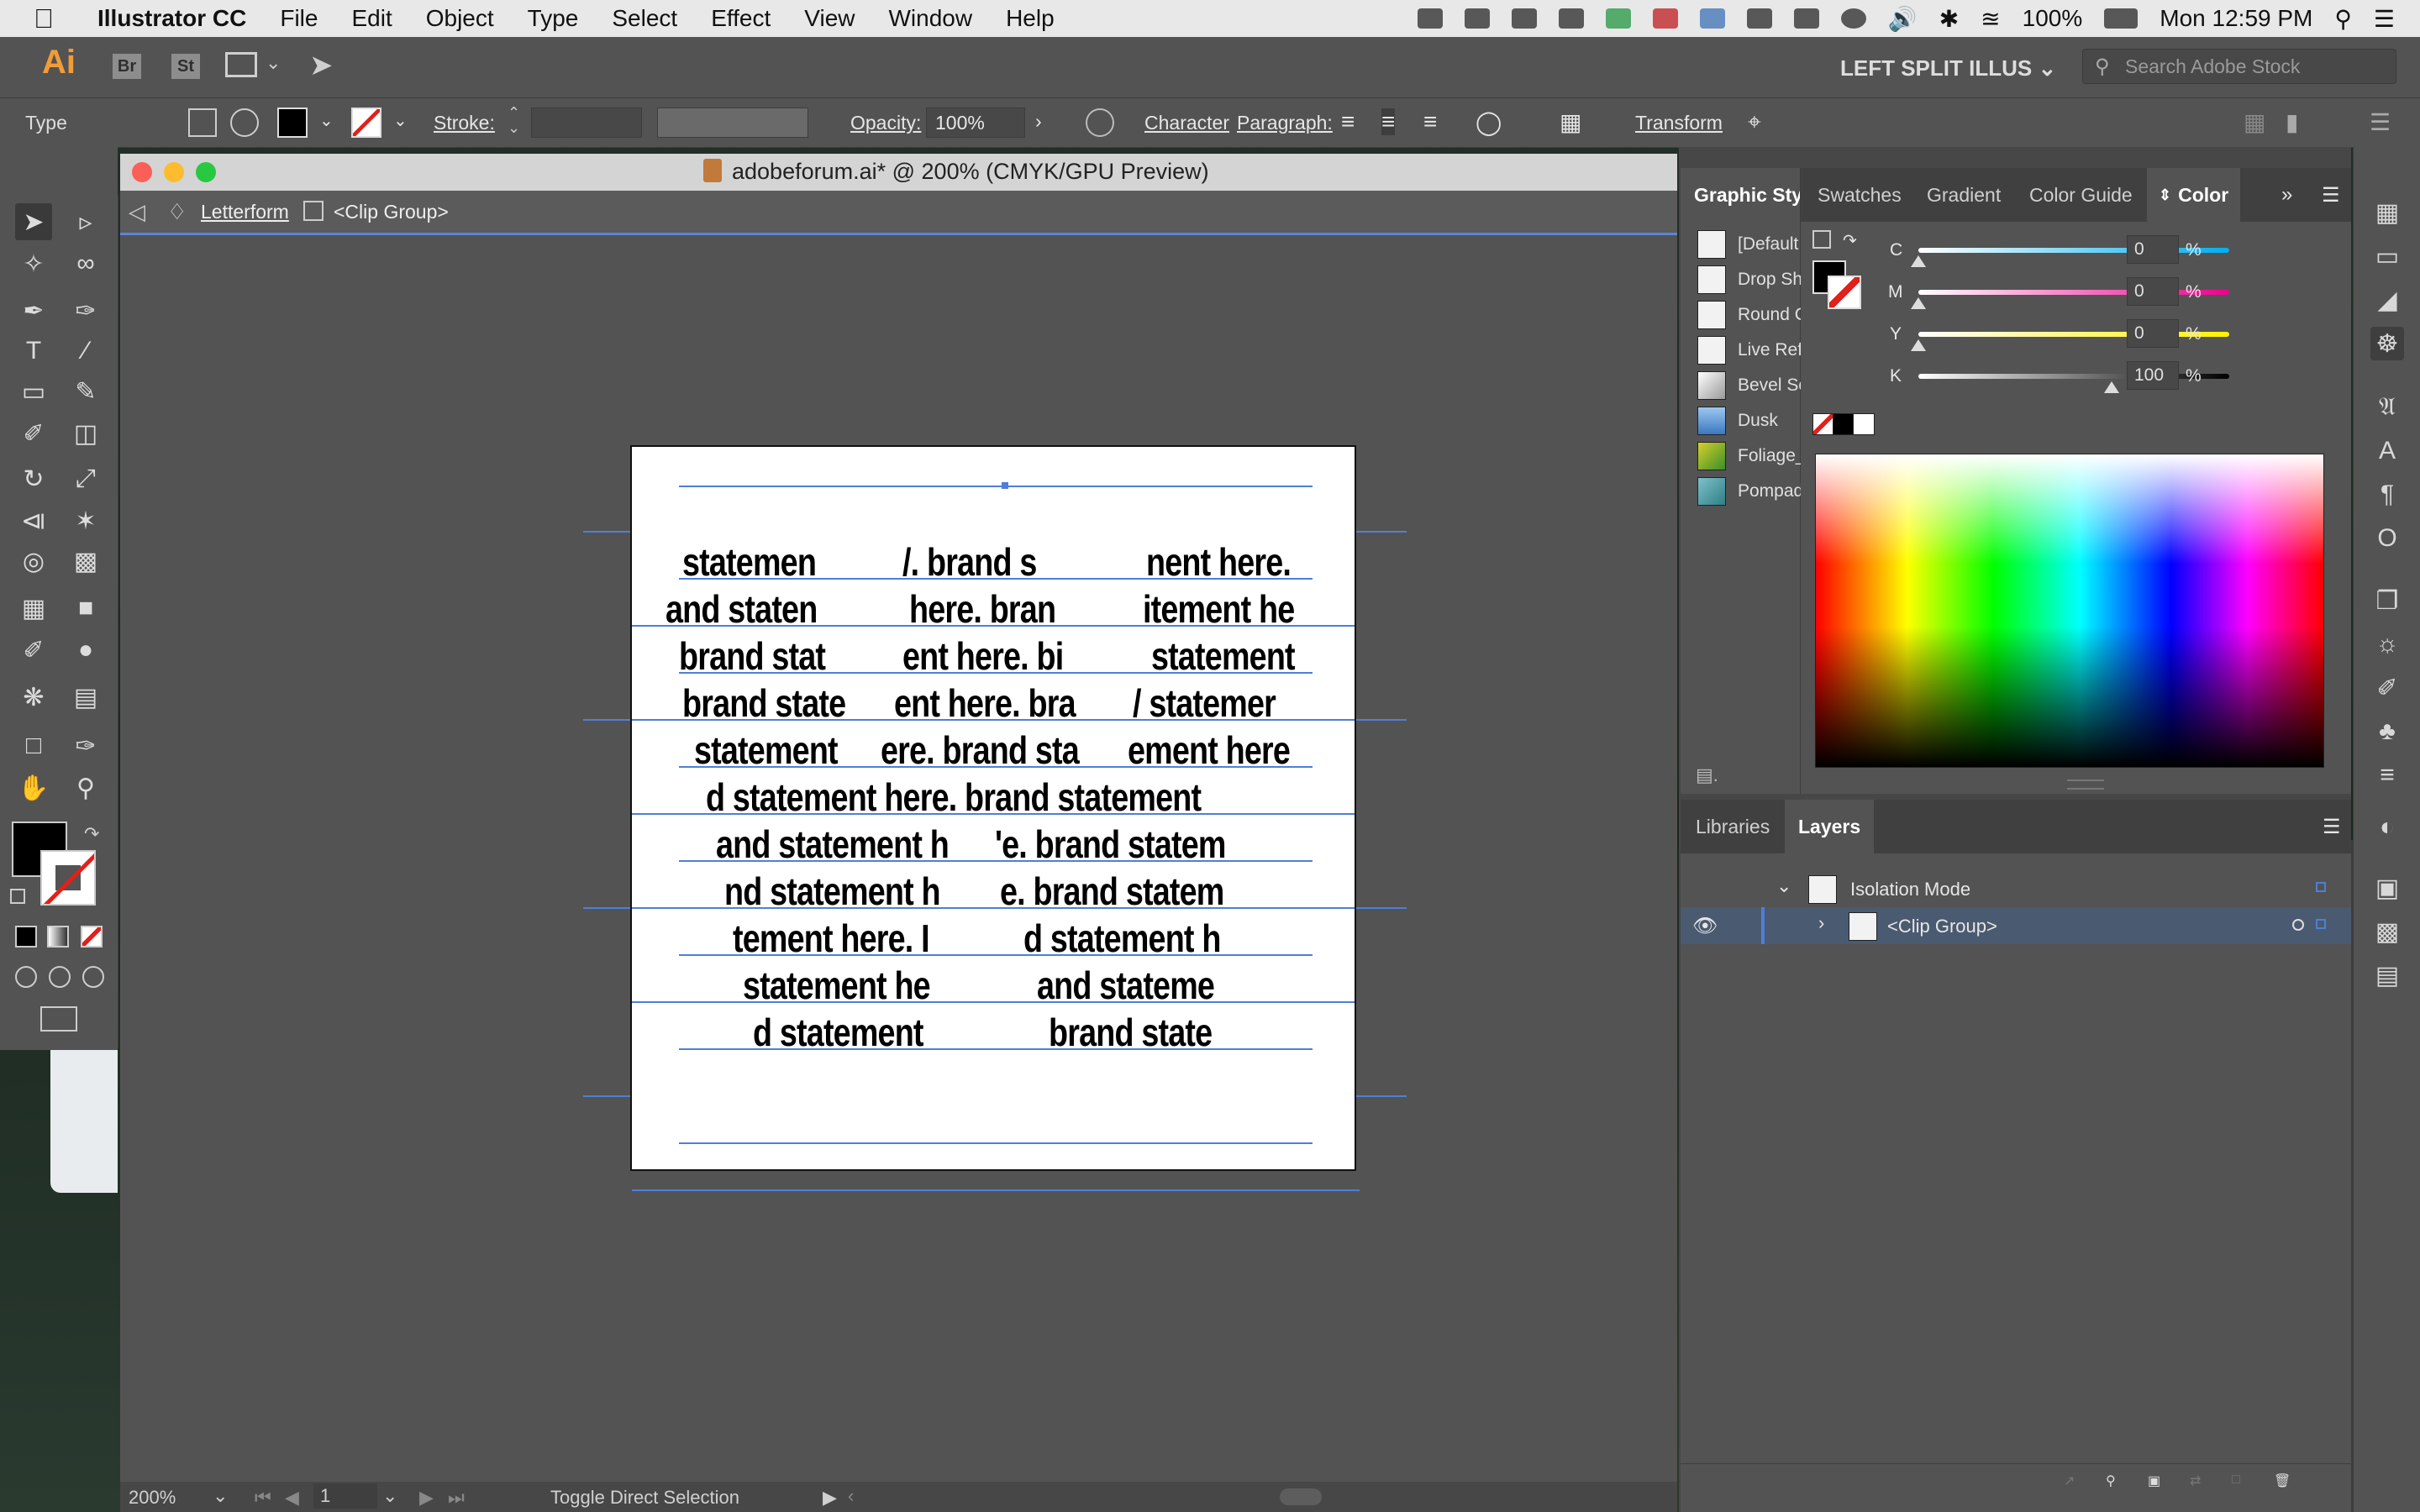 Image resolution: width=2420 pixels, height=1512 pixels. Describe the element at coordinates (2387, 600) in the screenshot. I see `pathfinder-icon: ❐` at that location.